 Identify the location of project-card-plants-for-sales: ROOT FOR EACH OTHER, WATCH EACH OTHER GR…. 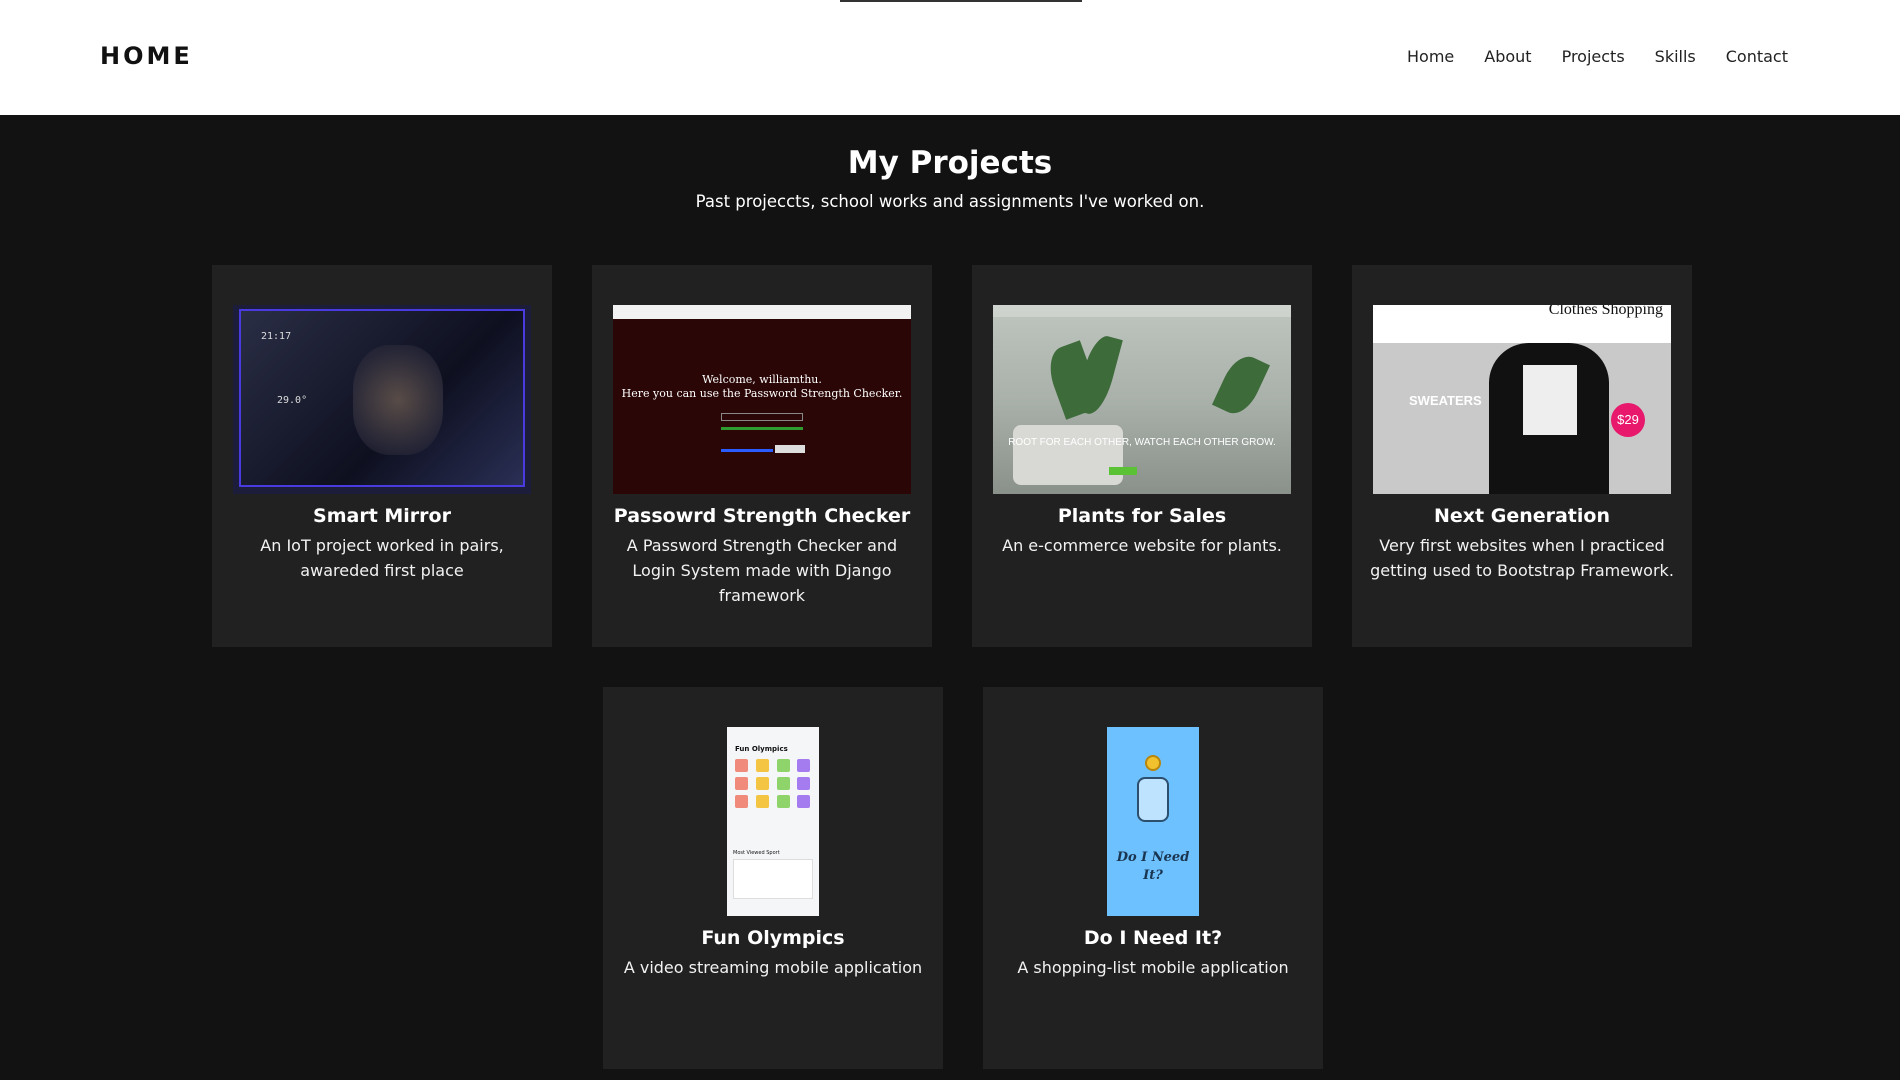
(1142, 456).